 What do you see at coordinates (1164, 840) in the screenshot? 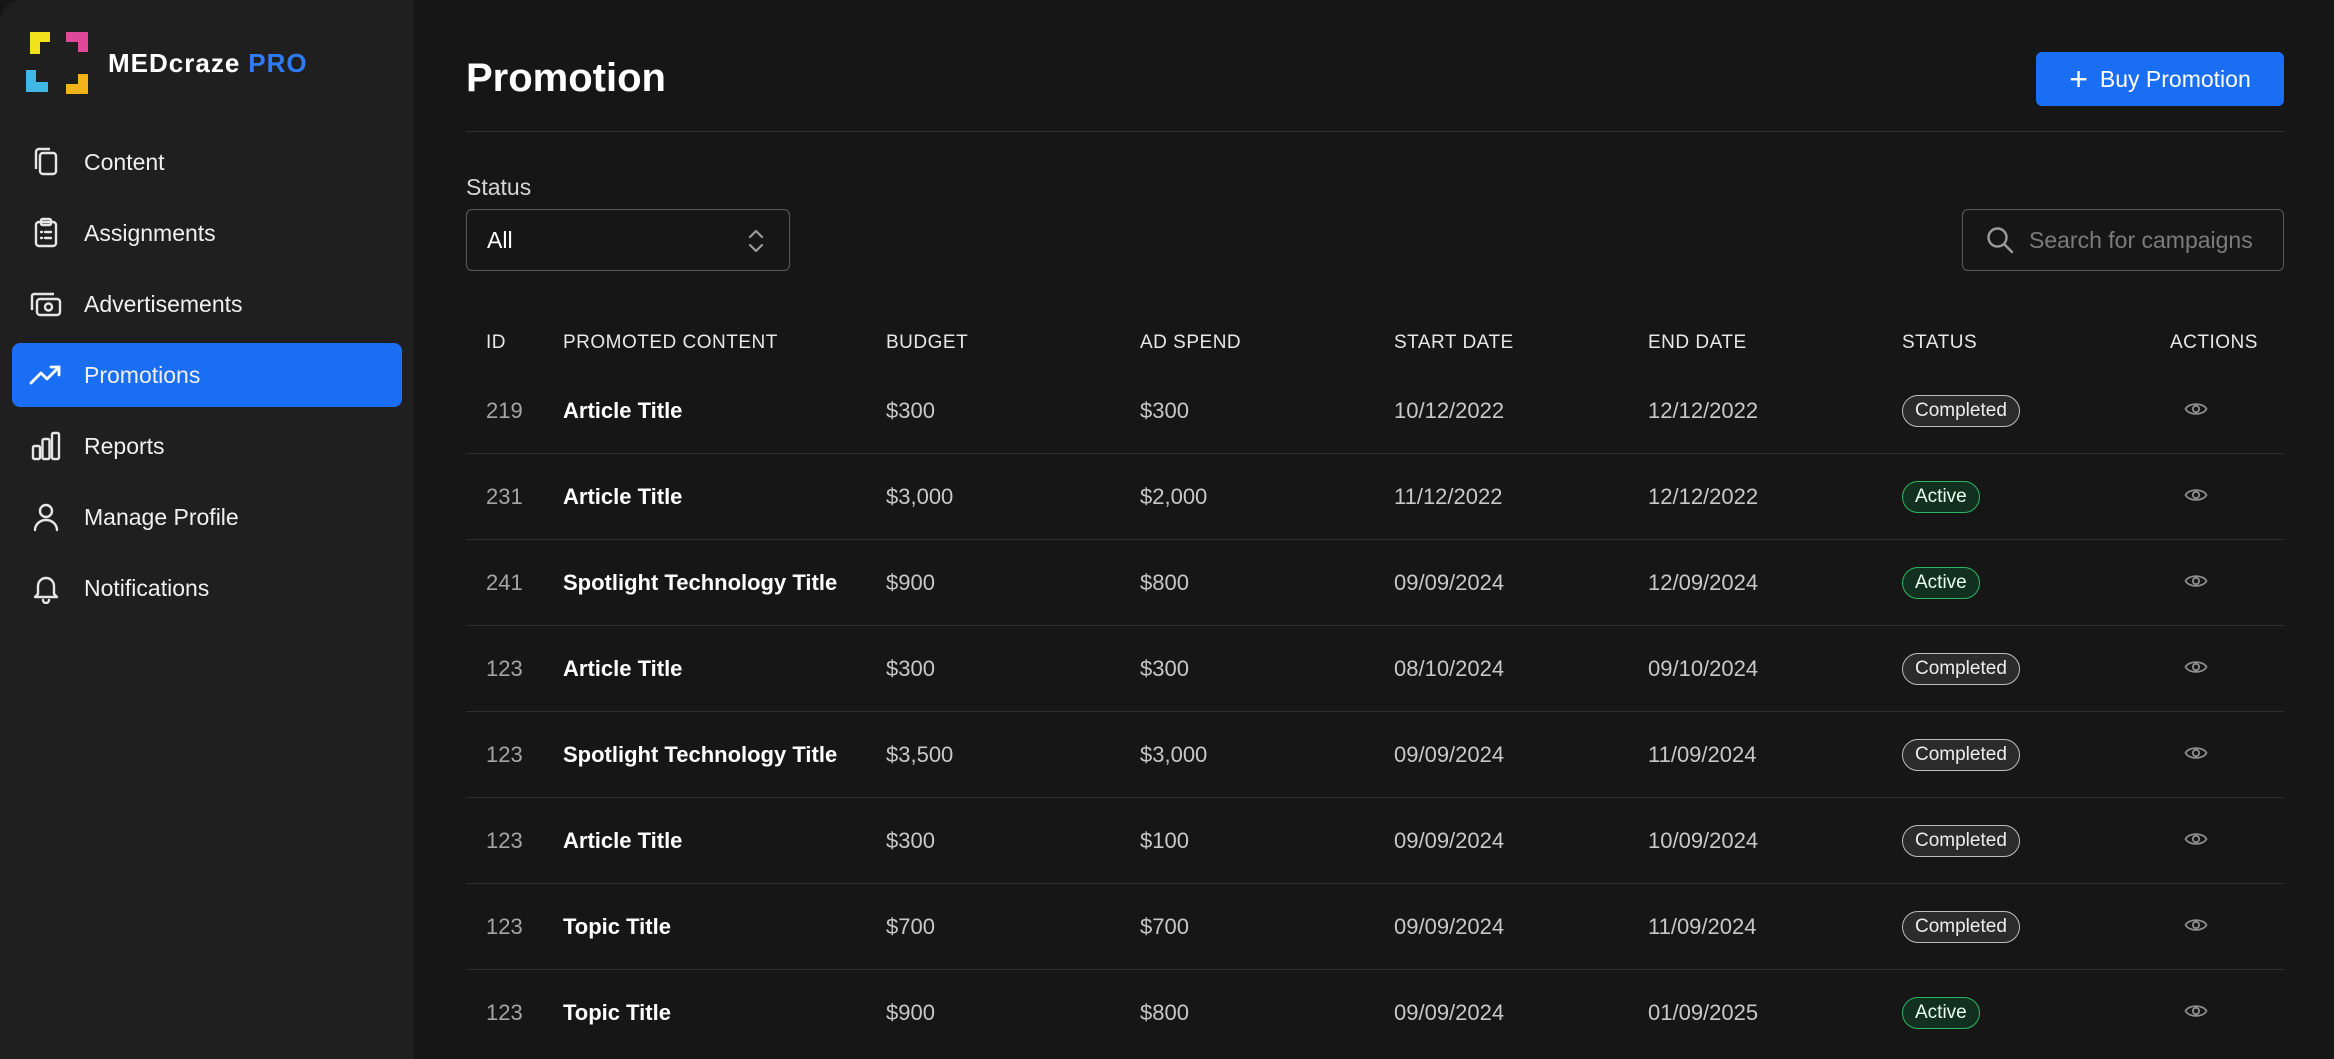
I see `row-ad-spend: $100` at bounding box center [1164, 840].